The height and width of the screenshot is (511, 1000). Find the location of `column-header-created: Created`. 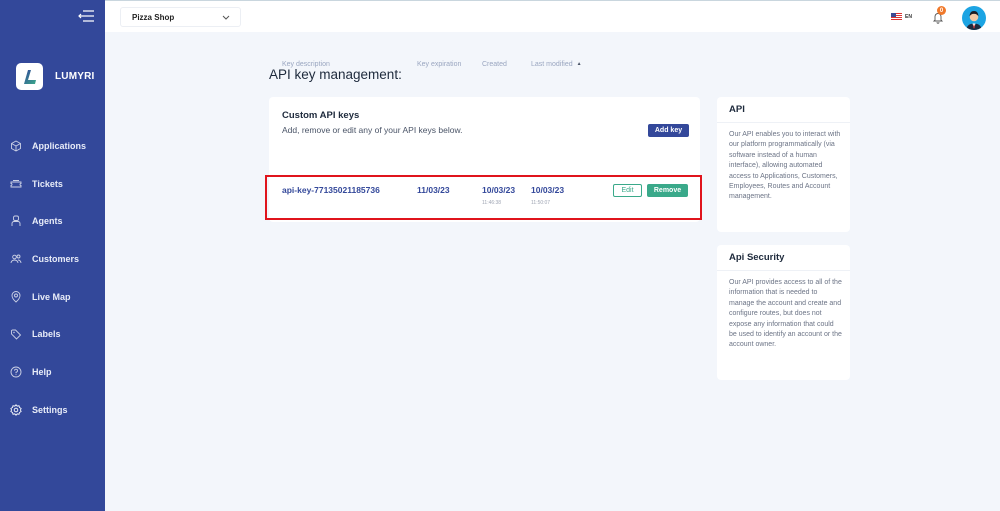

column-header-created: Created is located at coordinates (494, 64).